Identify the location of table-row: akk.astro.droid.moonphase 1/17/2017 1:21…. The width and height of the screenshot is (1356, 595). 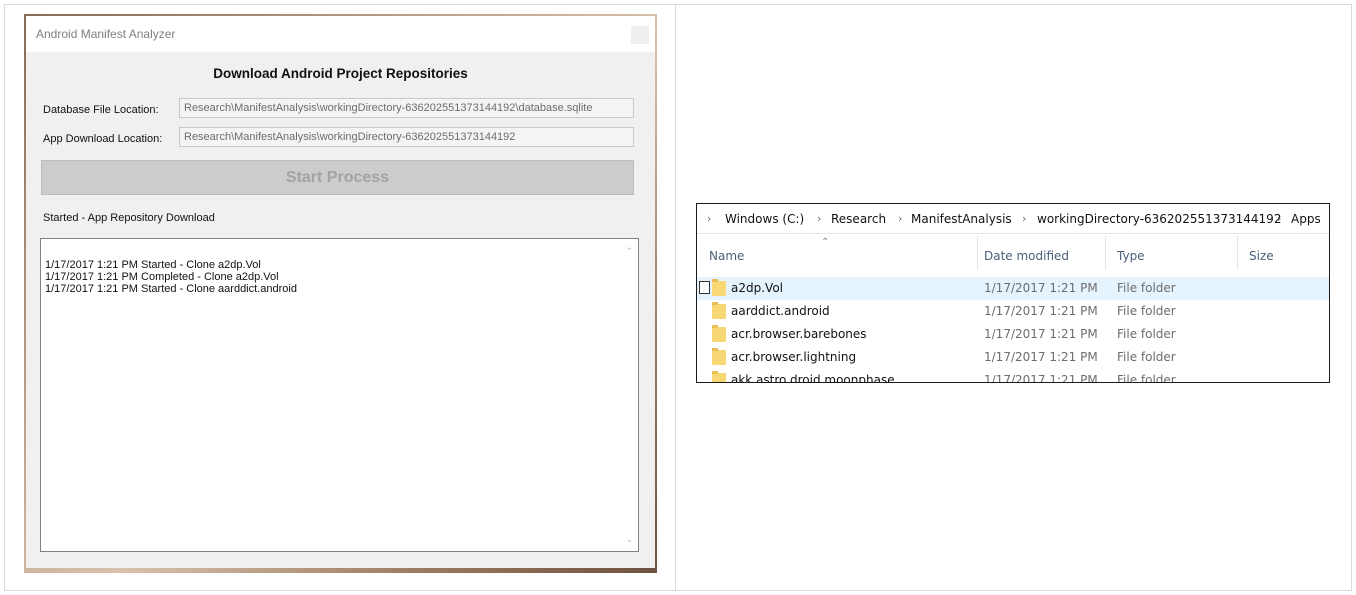
(1013, 376).